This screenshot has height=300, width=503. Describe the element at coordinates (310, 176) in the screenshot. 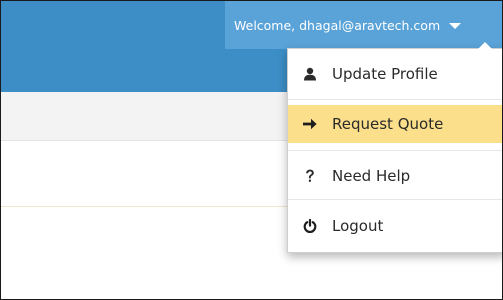

I see `question-icon` at that location.